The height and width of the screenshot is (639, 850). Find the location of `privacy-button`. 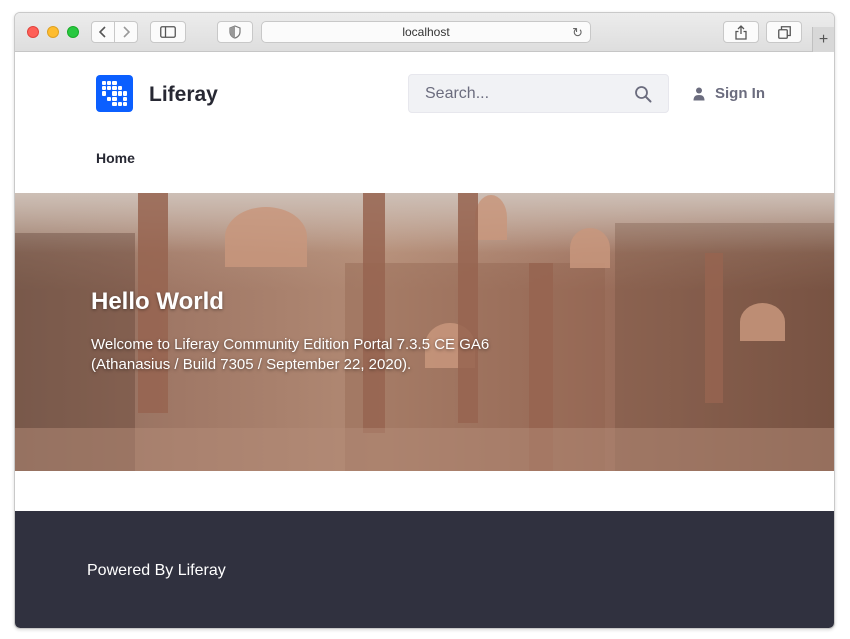

privacy-button is located at coordinates (235, 32).